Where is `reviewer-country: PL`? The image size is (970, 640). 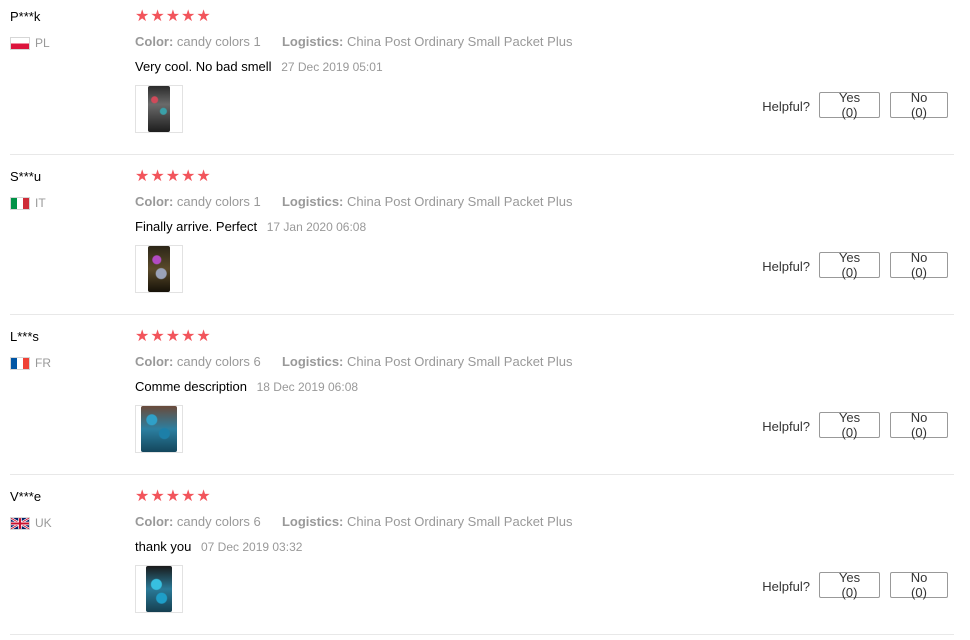 reviewer-country: PL is located at coordinates (30, 43).